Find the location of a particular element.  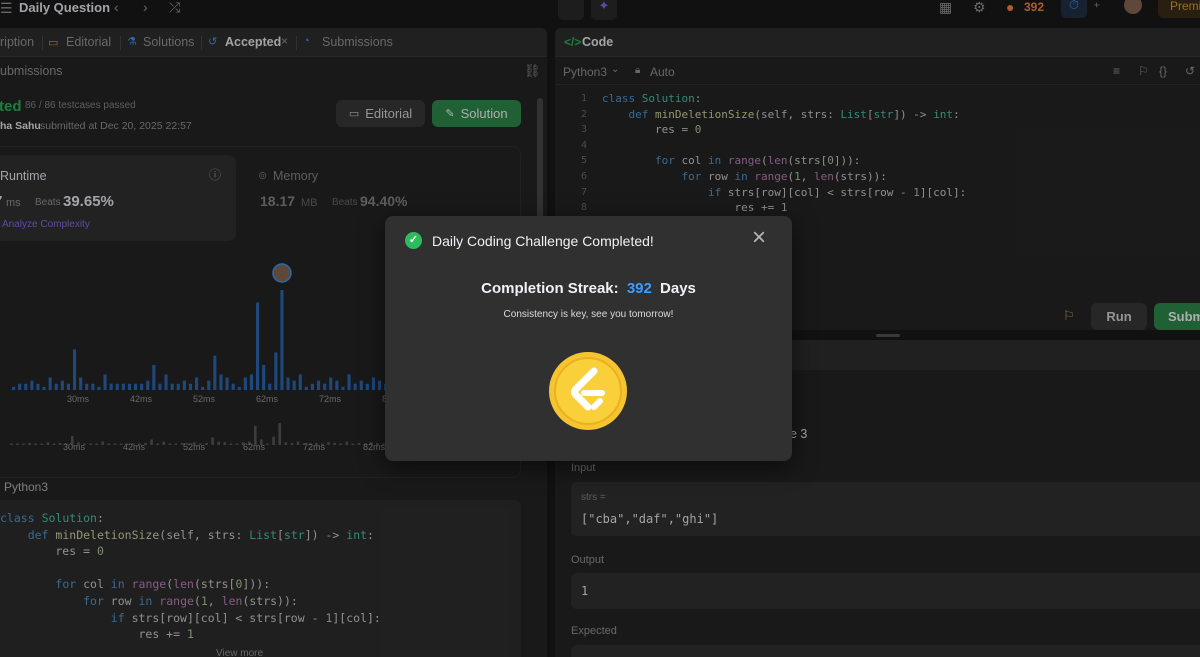

streak-value: 392 is located at coordinates (639, 288).